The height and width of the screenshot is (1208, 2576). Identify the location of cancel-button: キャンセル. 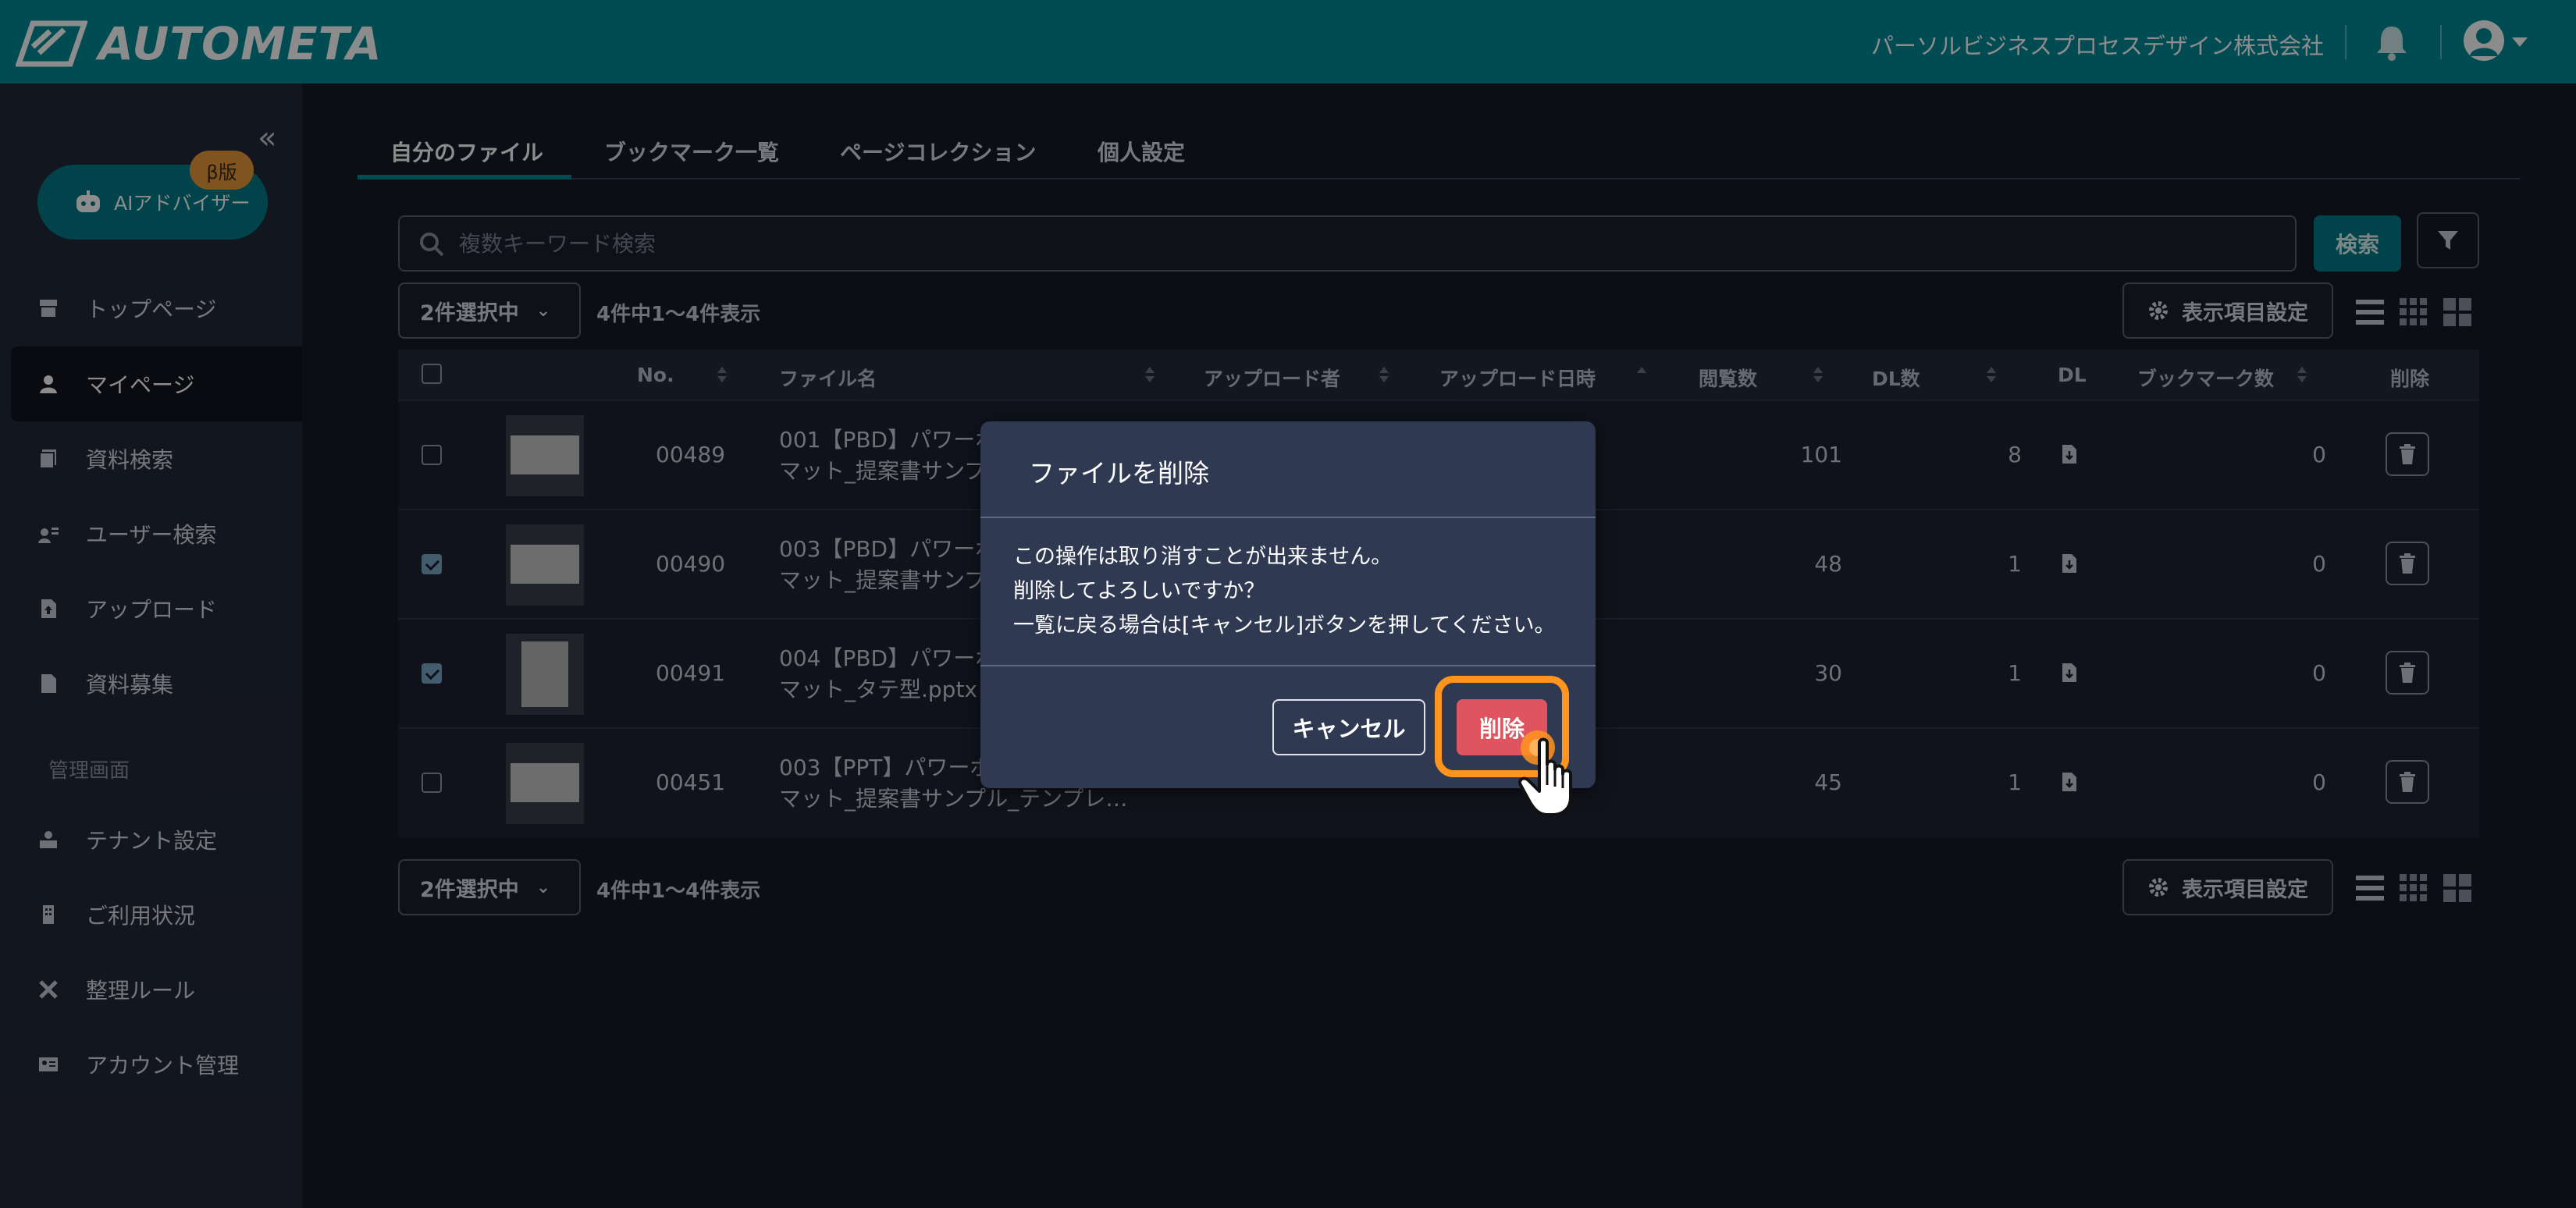
(1348, 727).